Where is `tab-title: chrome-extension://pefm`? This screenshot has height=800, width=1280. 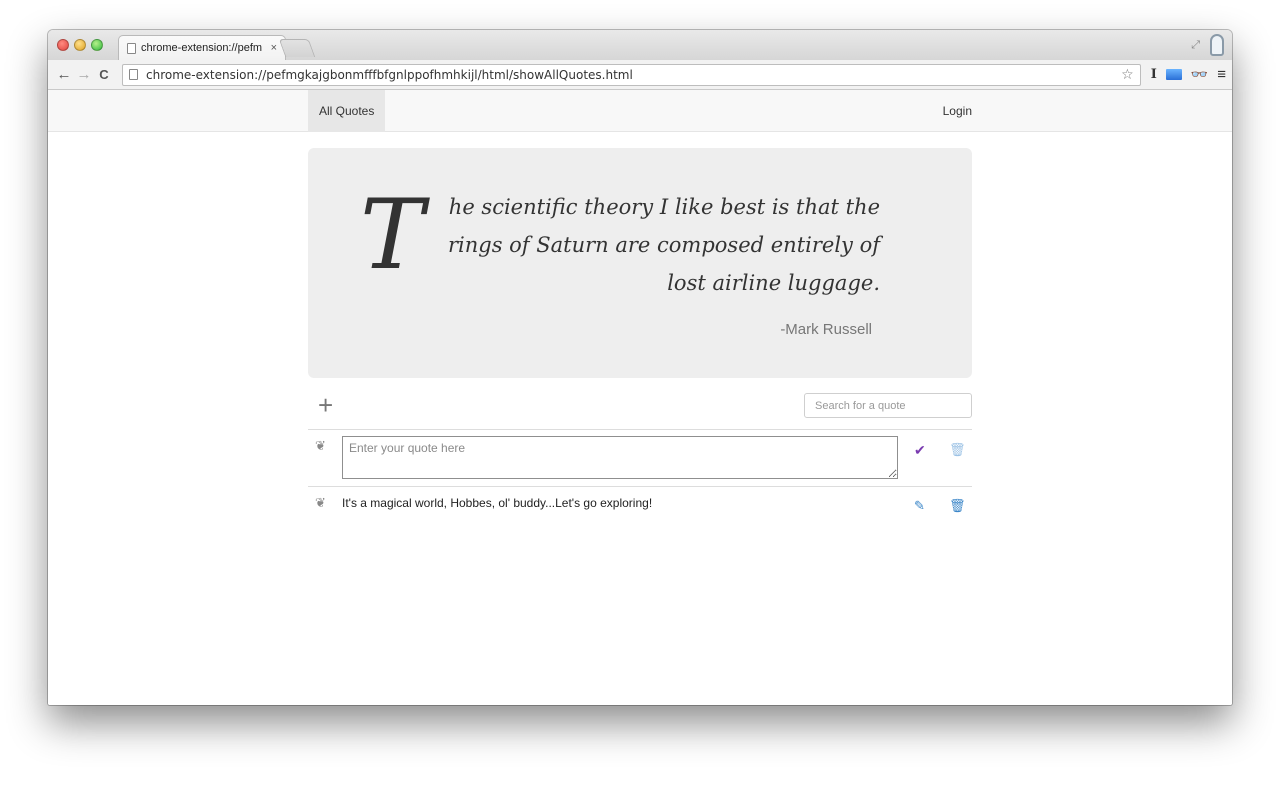 tab-title: chrome-extension://pefm is located at coordinates (202, 48).